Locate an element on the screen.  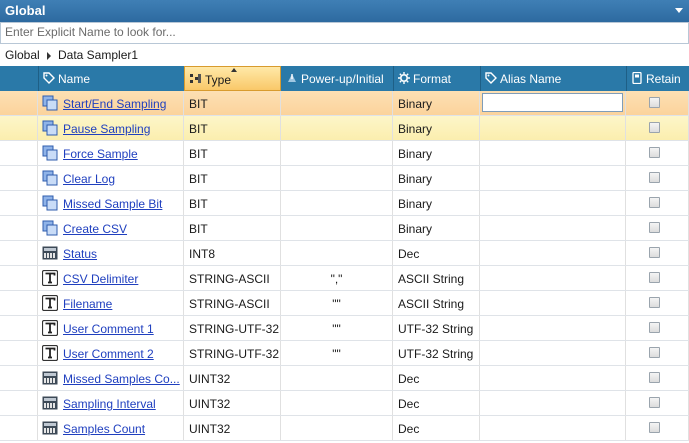
column-header-type: Type is located at coordinates (232, 78).